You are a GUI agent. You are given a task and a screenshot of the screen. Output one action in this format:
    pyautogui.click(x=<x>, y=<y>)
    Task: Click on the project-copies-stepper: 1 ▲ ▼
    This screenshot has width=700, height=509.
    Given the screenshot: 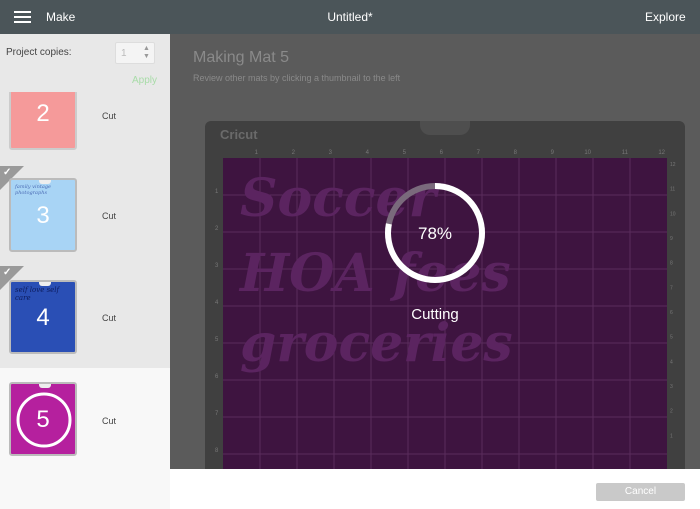 What is the action you would take?
    pyautogui.click(x=135, y=53)
    